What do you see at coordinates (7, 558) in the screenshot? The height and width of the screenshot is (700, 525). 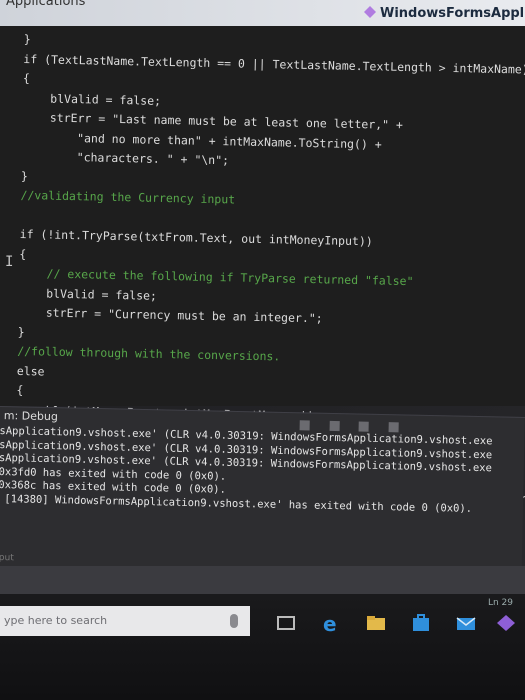 I see `output-tab: put` at bounding box center [7, 558].